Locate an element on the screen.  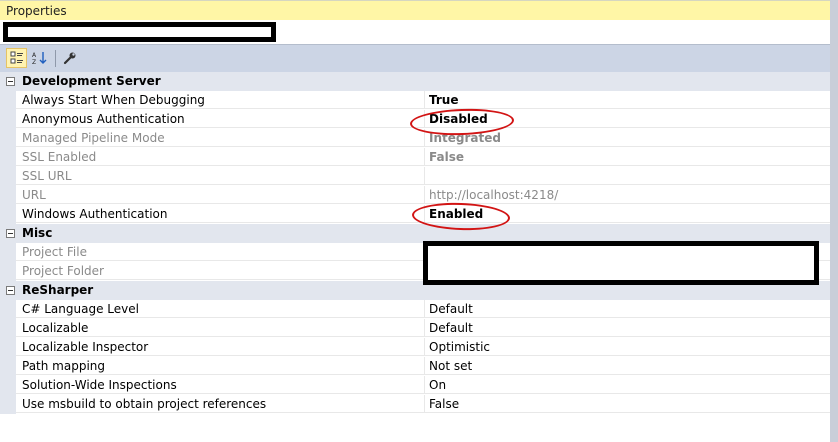
property-row: C# Language Level Default is located at coordinates (415, 309).